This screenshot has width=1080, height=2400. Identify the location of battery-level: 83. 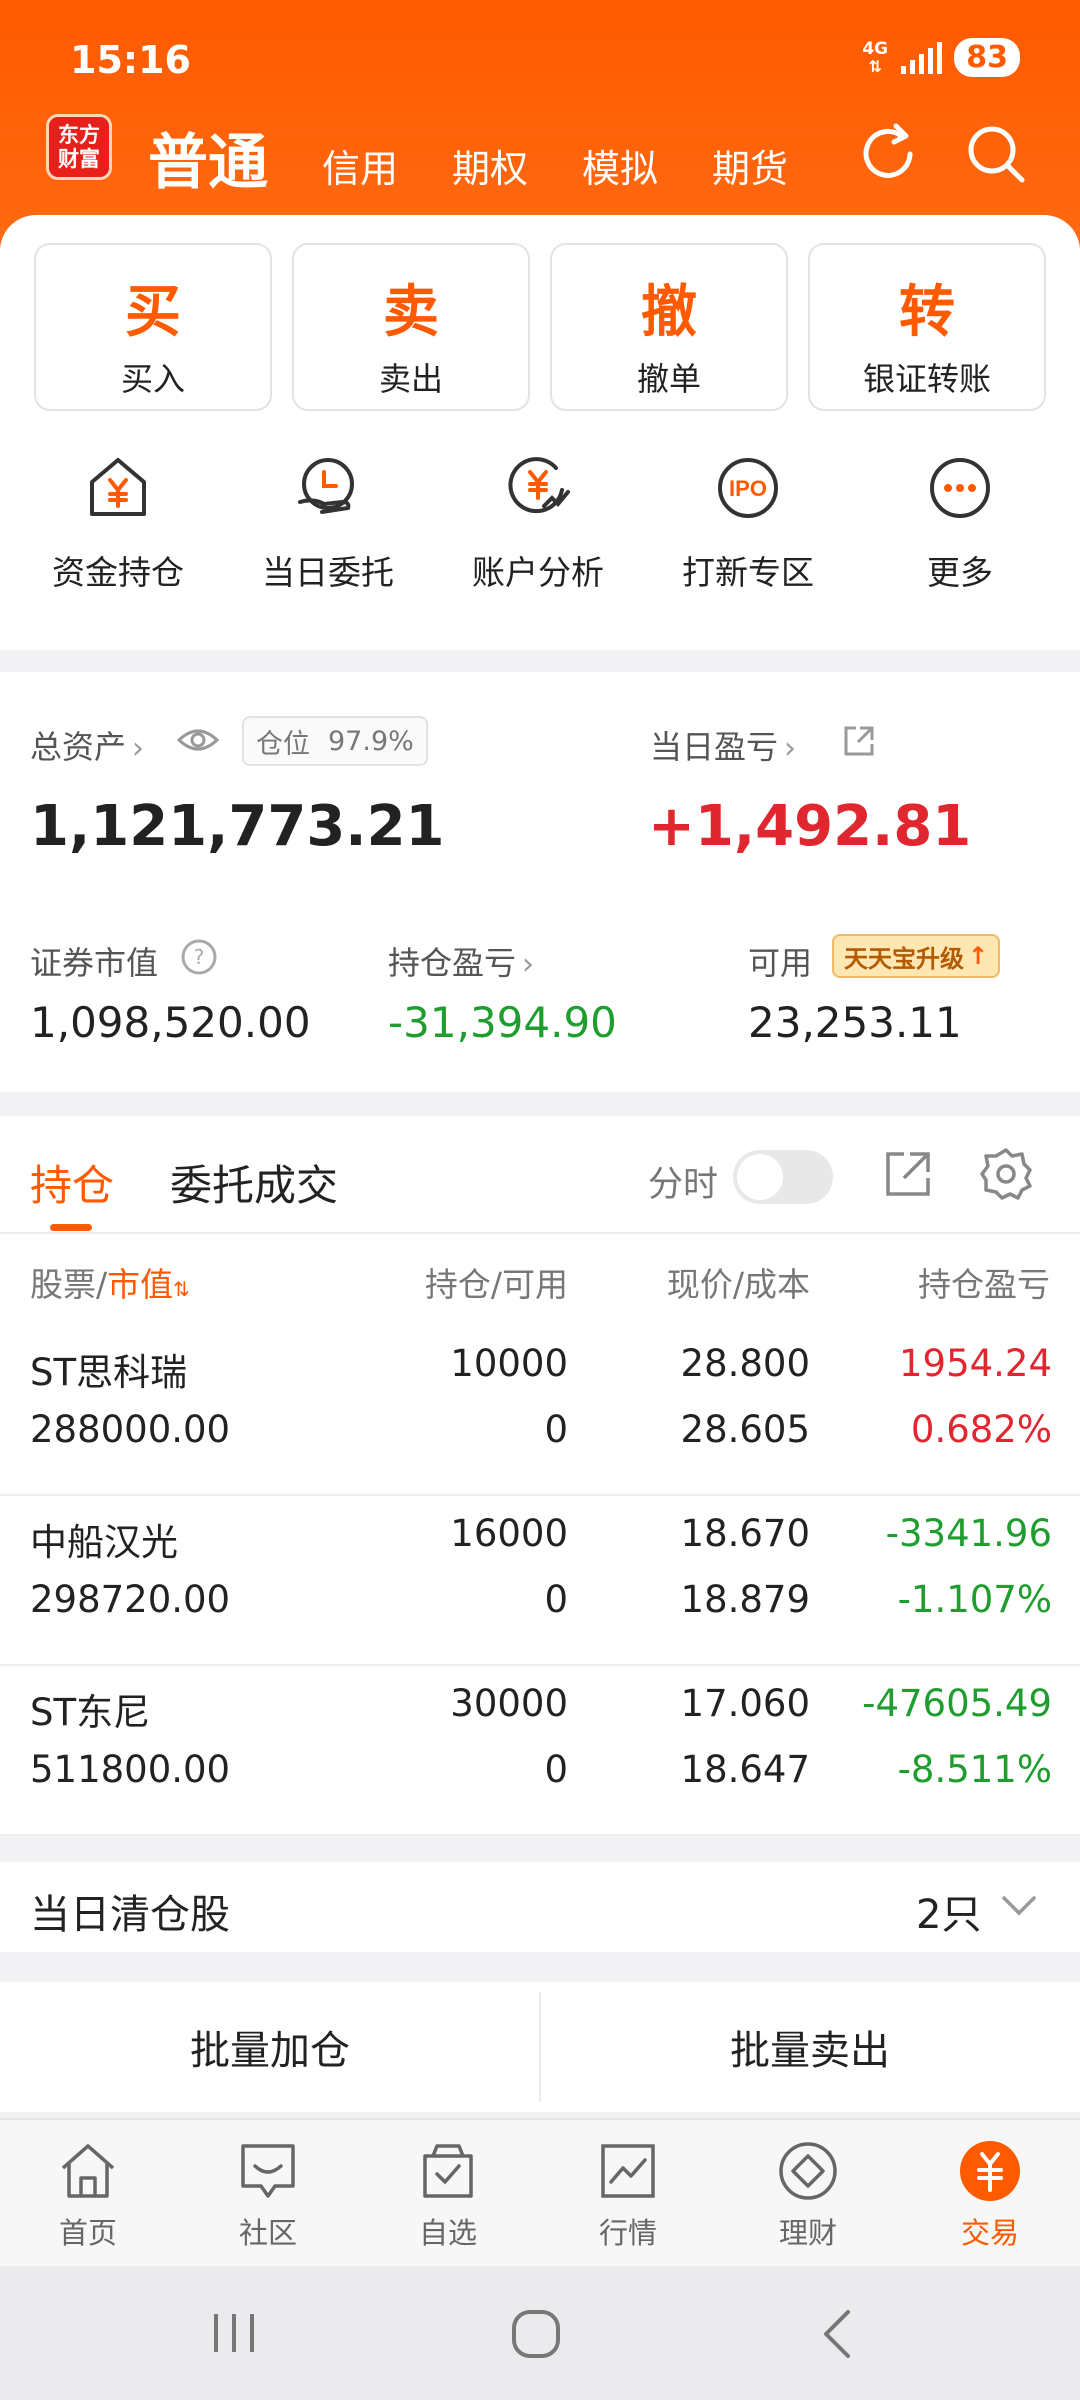
(987, 57).